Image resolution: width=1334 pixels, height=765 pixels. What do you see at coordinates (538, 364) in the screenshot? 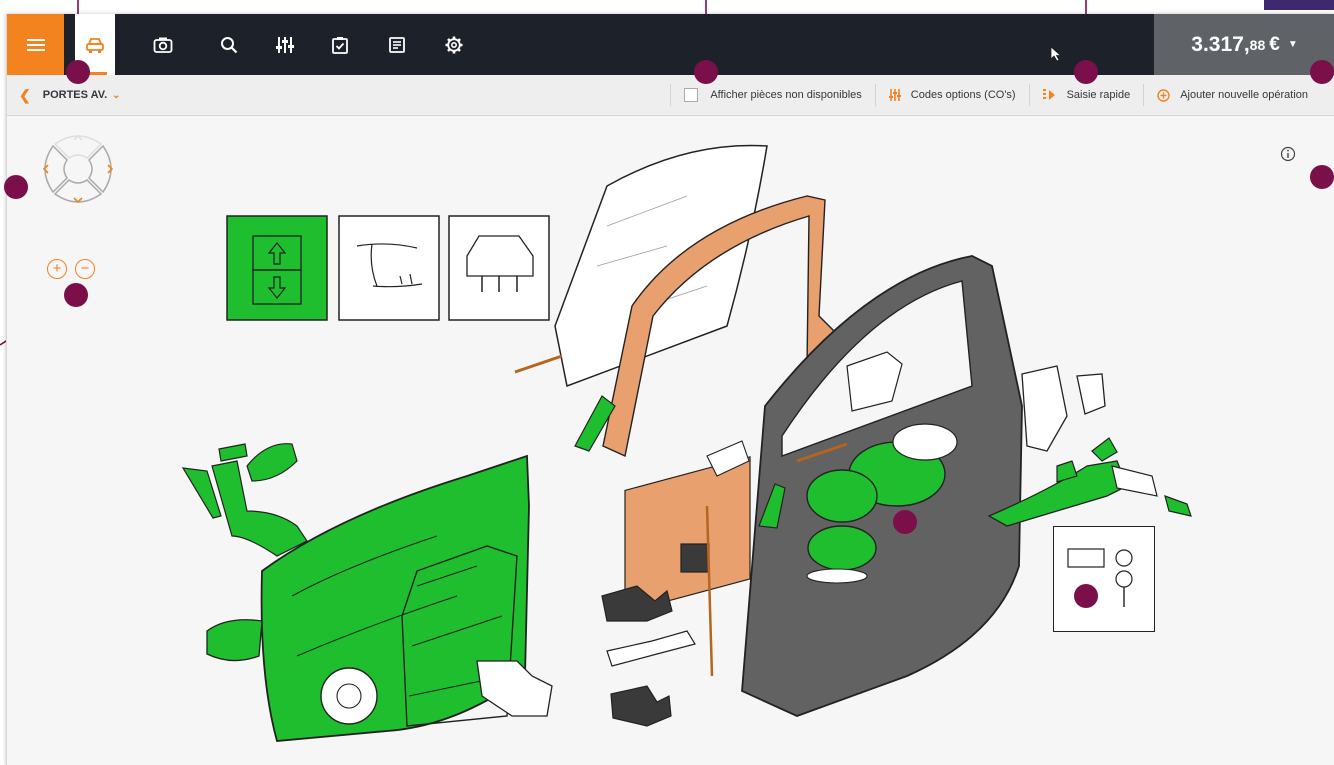
I see `glass-guide-rod` at bounding box center [538, 364].